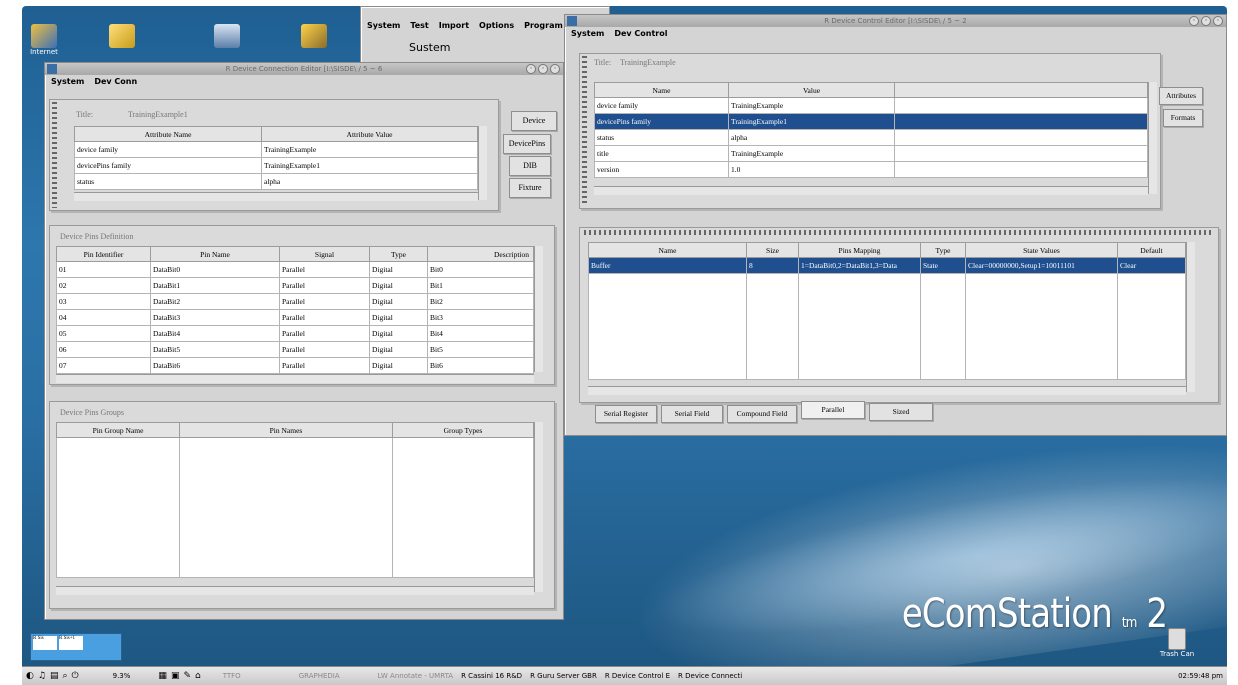  Describe the element at coordinates (1181, 96) in the screenshot. I see `tab-attributes: Attributes` at that location.